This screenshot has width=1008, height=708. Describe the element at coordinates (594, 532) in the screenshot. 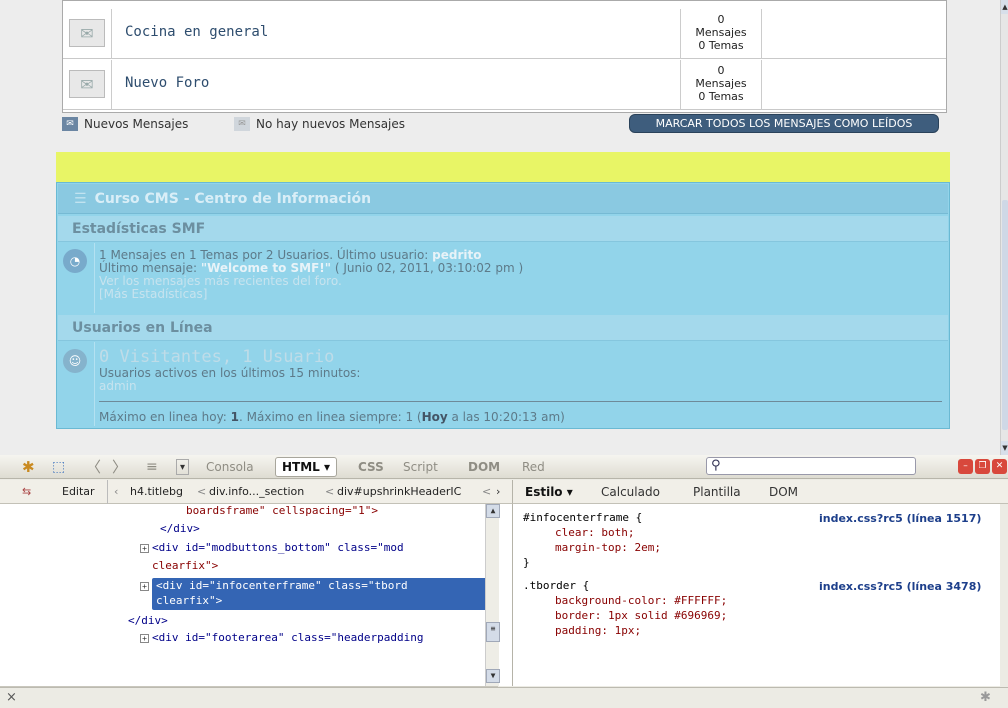

I see `css-property: clear: both;` at that location.